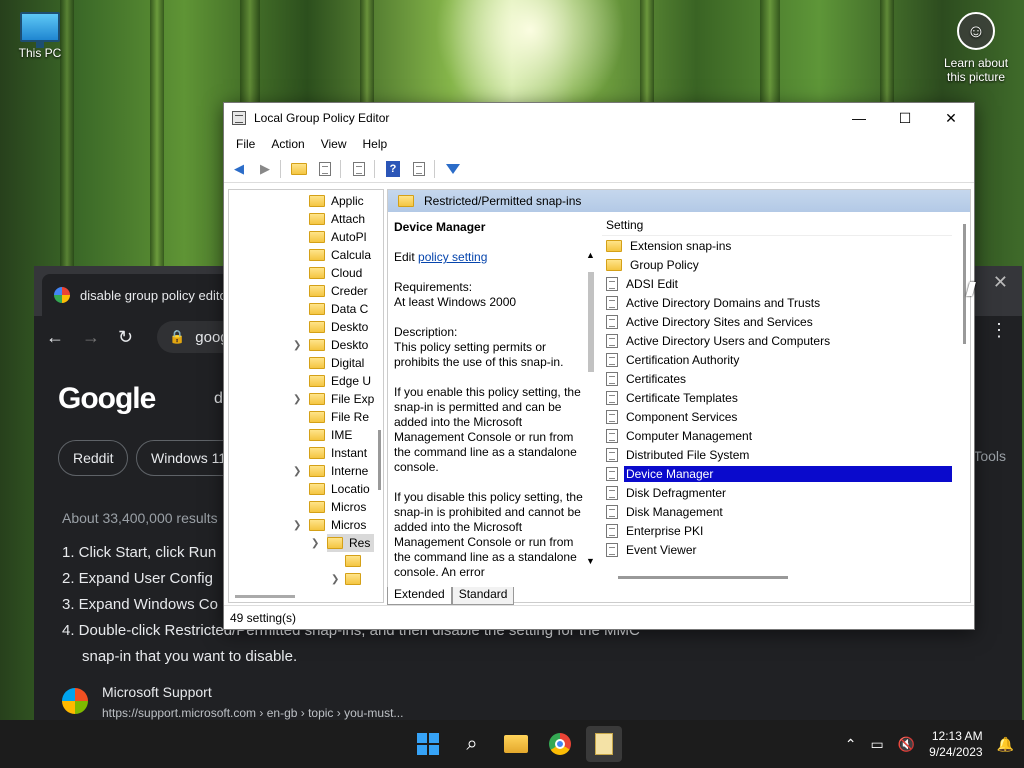 This screenshot has height=768, width=1024. I want to click on chevron-up-icon: ⌃, so click(851, 744).